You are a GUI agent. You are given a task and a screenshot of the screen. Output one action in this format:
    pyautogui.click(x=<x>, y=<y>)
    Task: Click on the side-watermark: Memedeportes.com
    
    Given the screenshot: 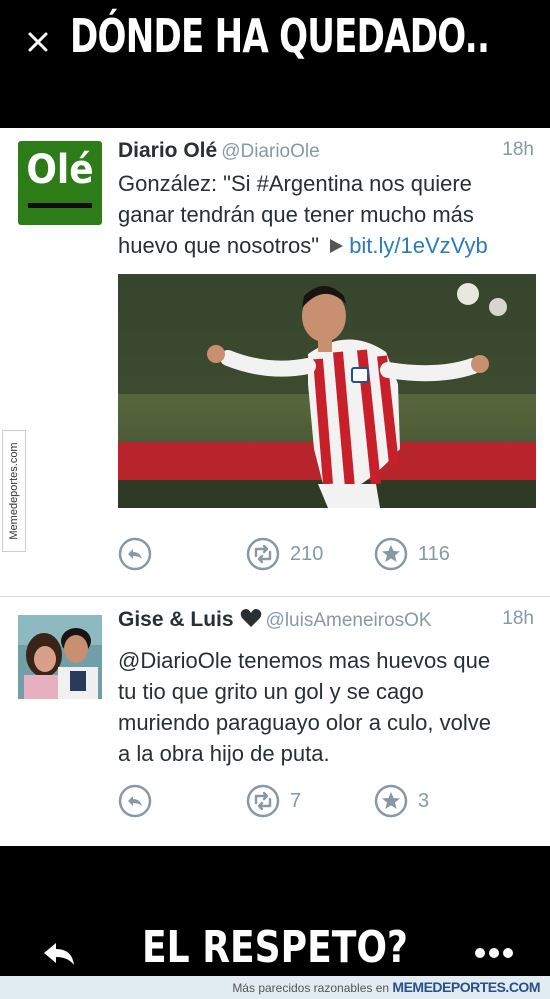 What is the action you would take?
    pyautogui.click(x=14, y=491)
    